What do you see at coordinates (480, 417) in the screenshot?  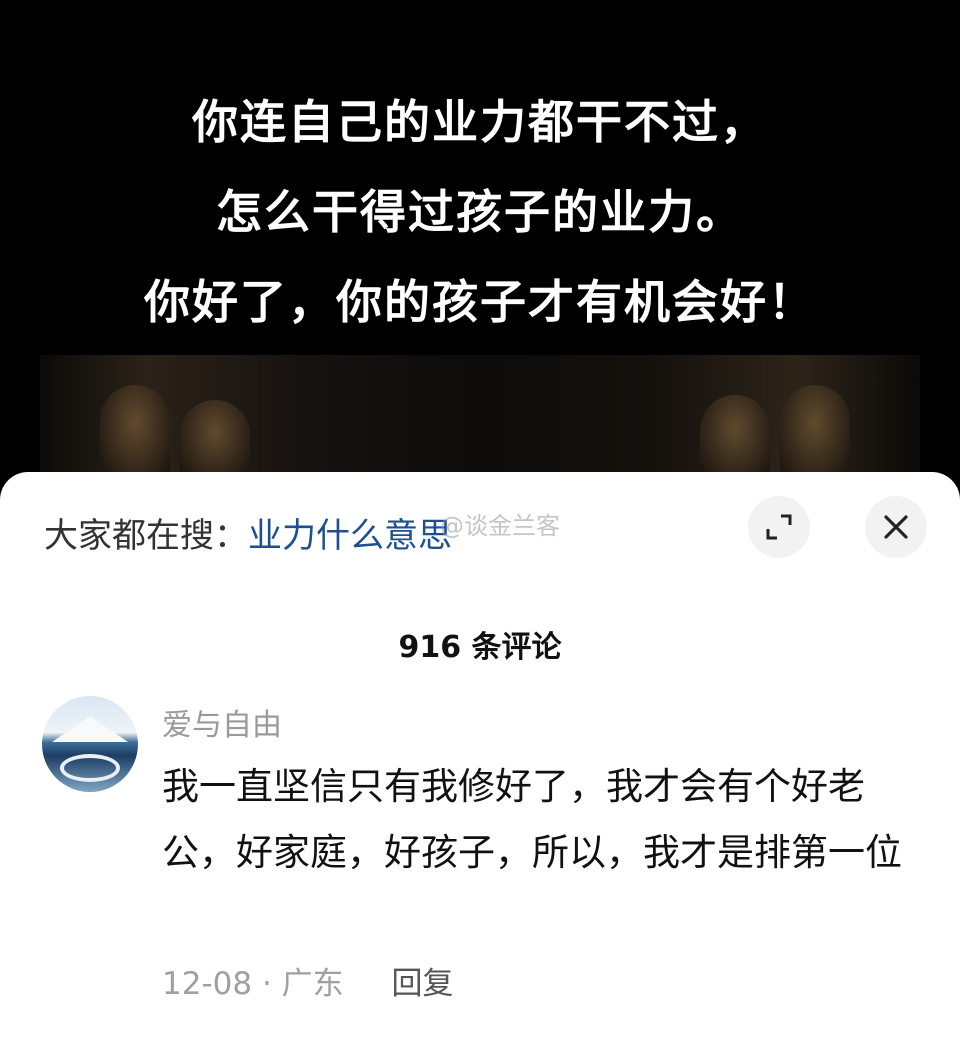 I see `video-scene-image` at bounding box center [480, 417].